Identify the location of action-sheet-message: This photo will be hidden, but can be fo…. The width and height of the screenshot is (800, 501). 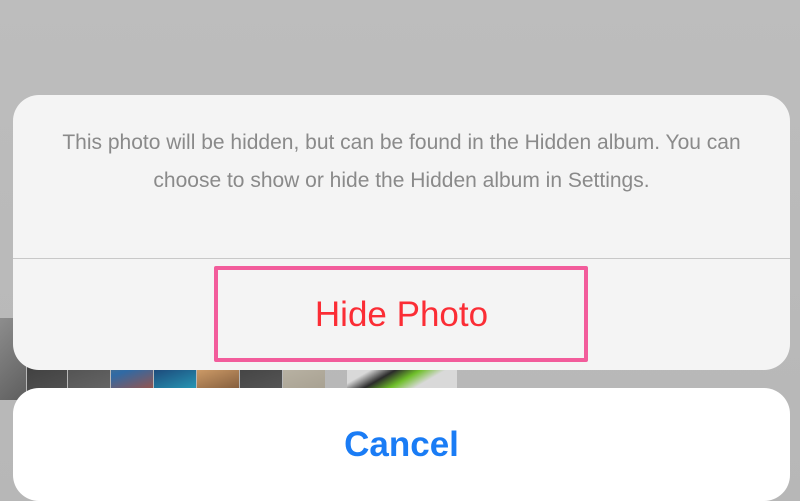
(401, 161).